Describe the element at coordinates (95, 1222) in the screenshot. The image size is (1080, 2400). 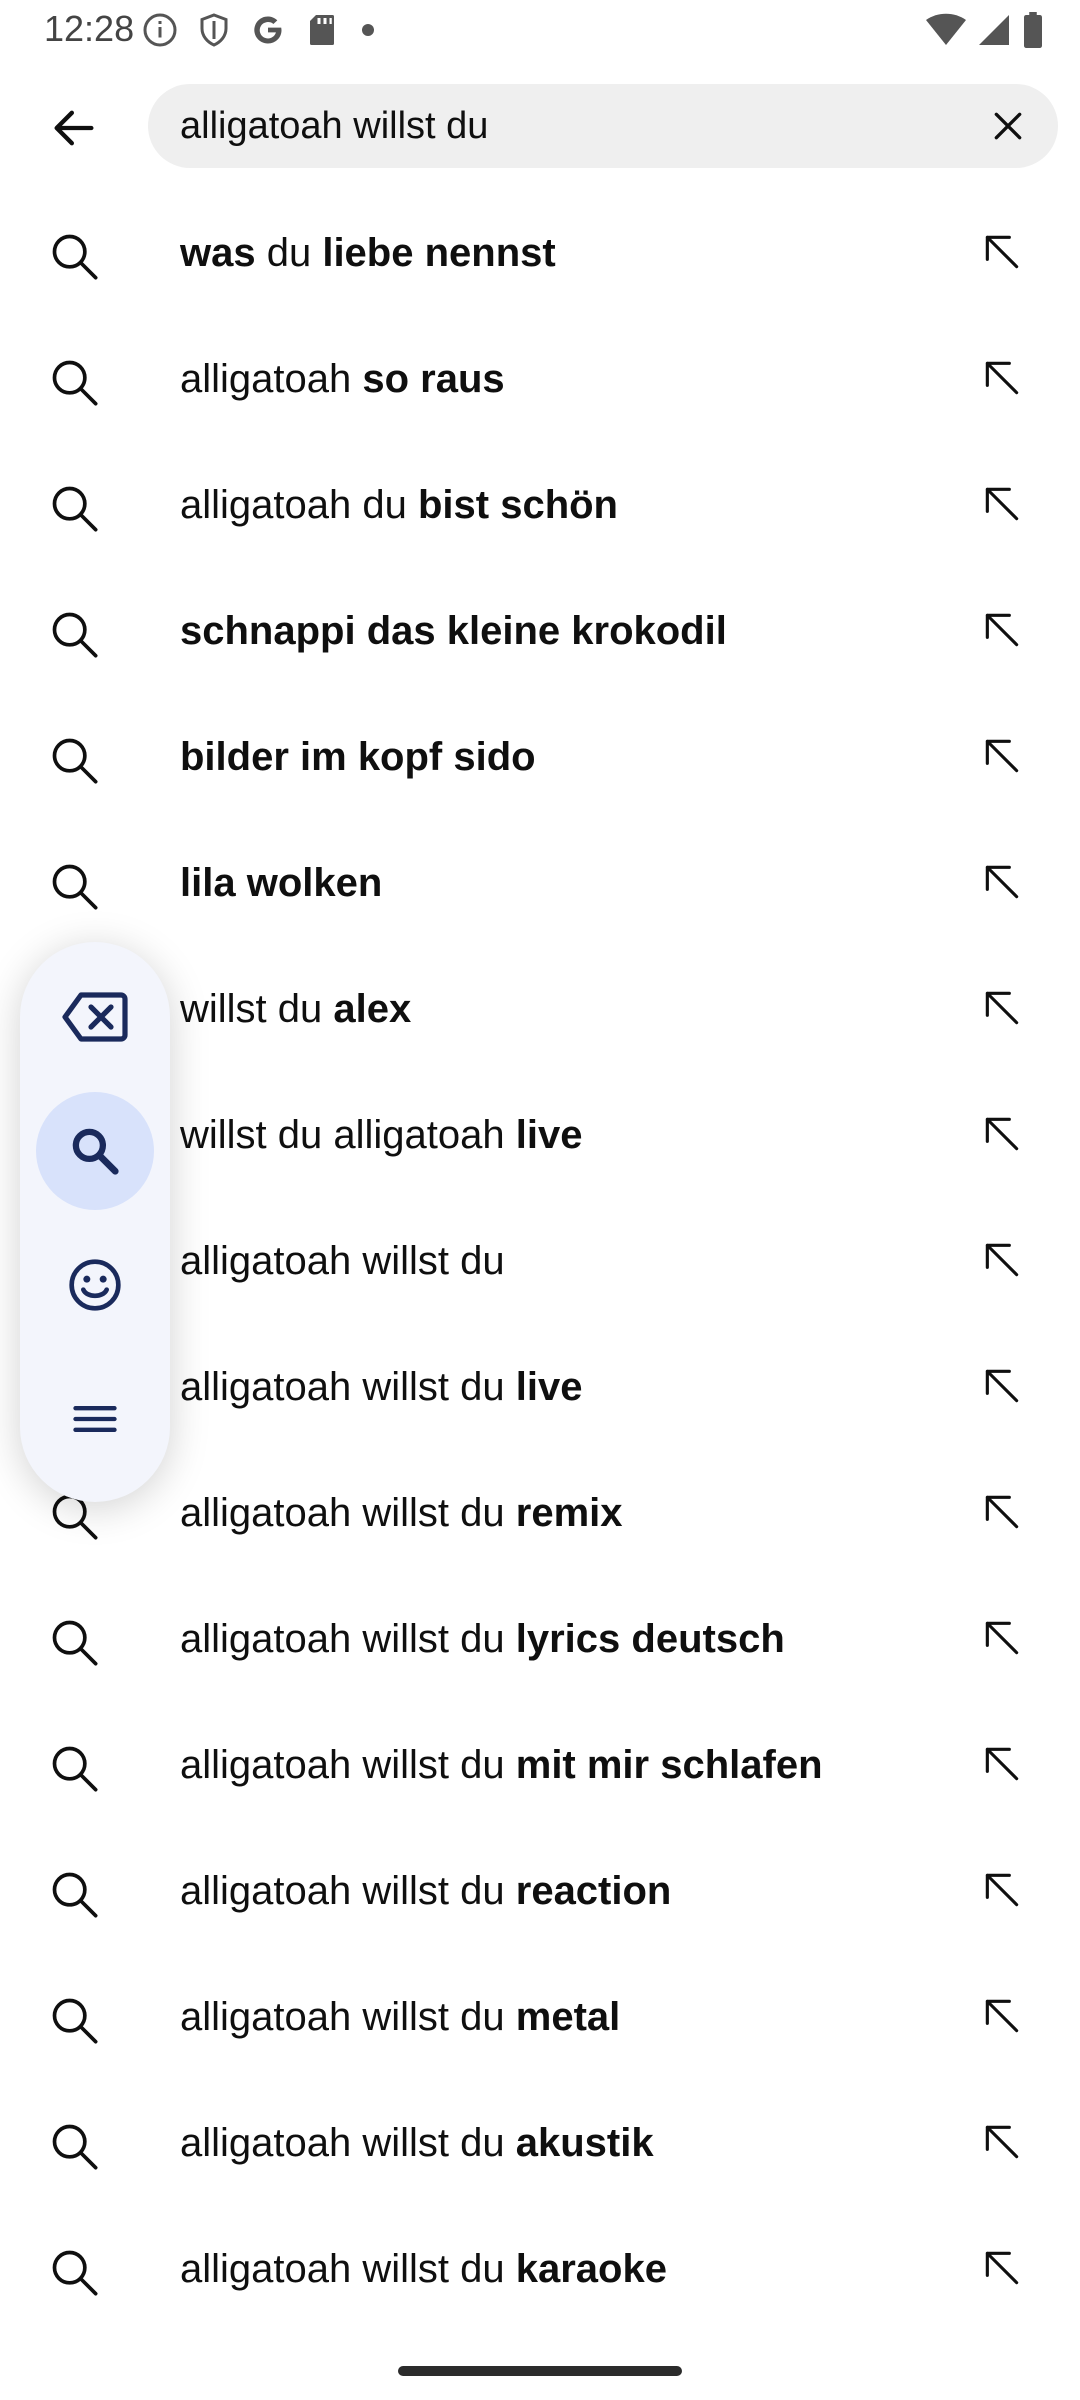
I see `floating-keyboard-toolbar` at that location.